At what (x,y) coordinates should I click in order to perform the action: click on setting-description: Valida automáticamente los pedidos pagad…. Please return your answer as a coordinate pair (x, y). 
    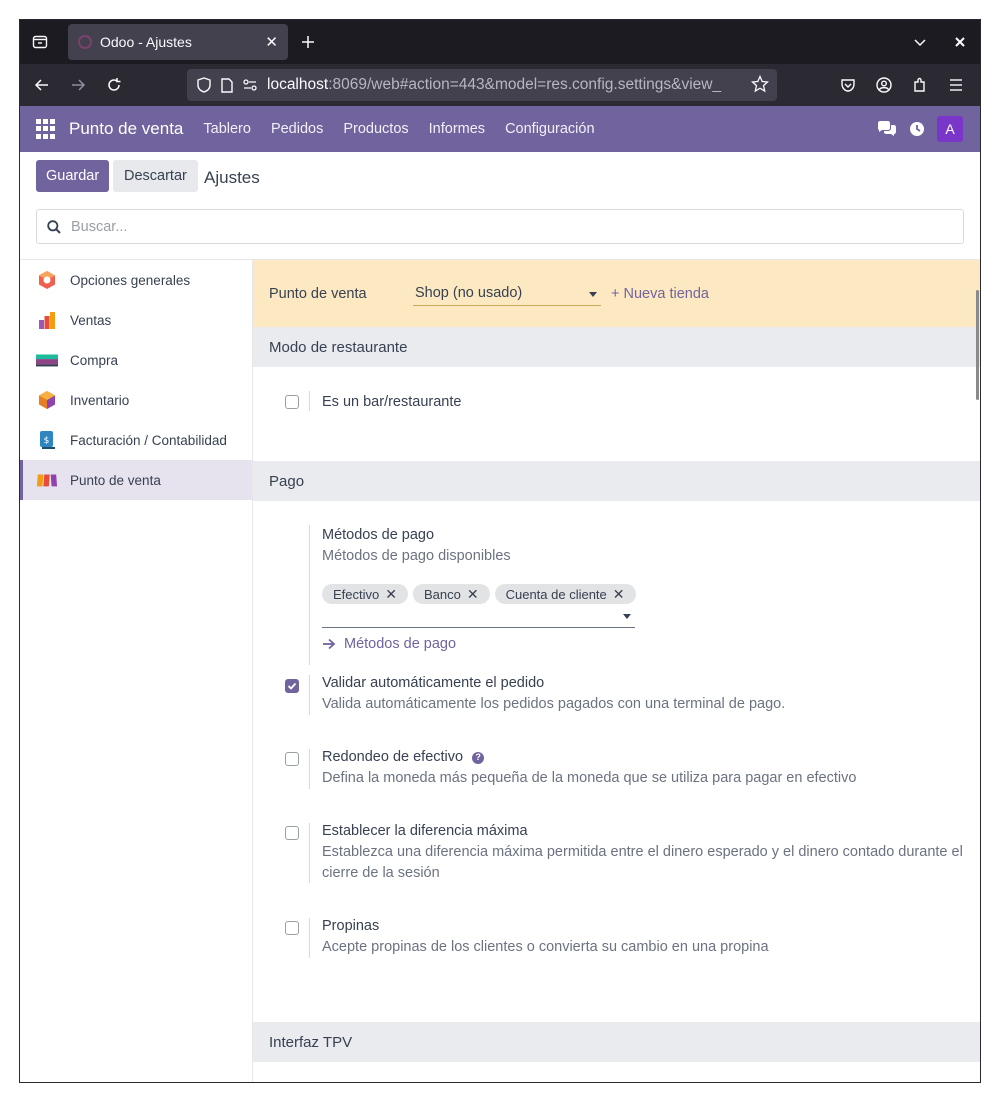
    Looking at the image, I should click on (554, 704).